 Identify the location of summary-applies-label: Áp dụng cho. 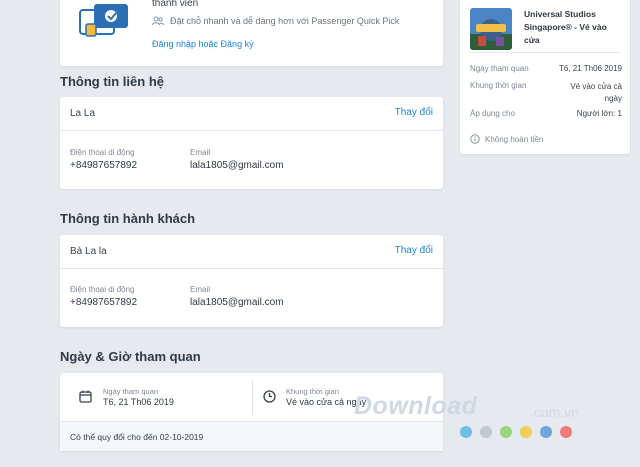
(492, 113).